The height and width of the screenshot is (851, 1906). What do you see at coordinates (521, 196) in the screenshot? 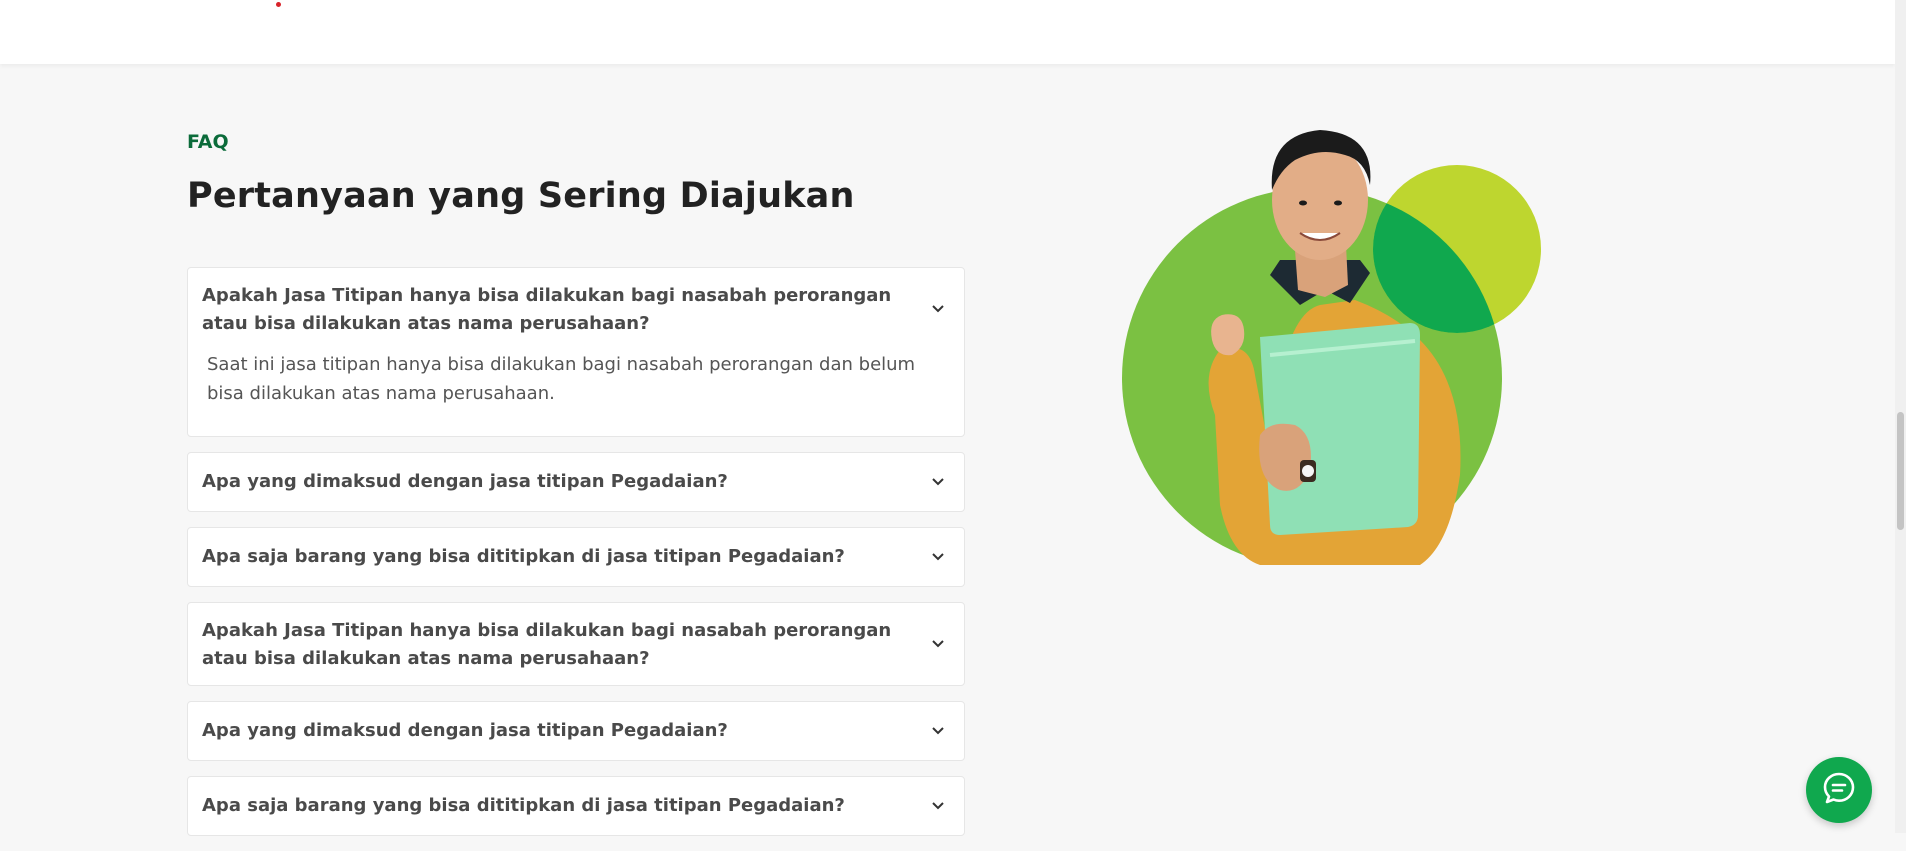
I see `faq-title: Pertanyaan yang Sering Diajukan` at bounding box center [521, 196].